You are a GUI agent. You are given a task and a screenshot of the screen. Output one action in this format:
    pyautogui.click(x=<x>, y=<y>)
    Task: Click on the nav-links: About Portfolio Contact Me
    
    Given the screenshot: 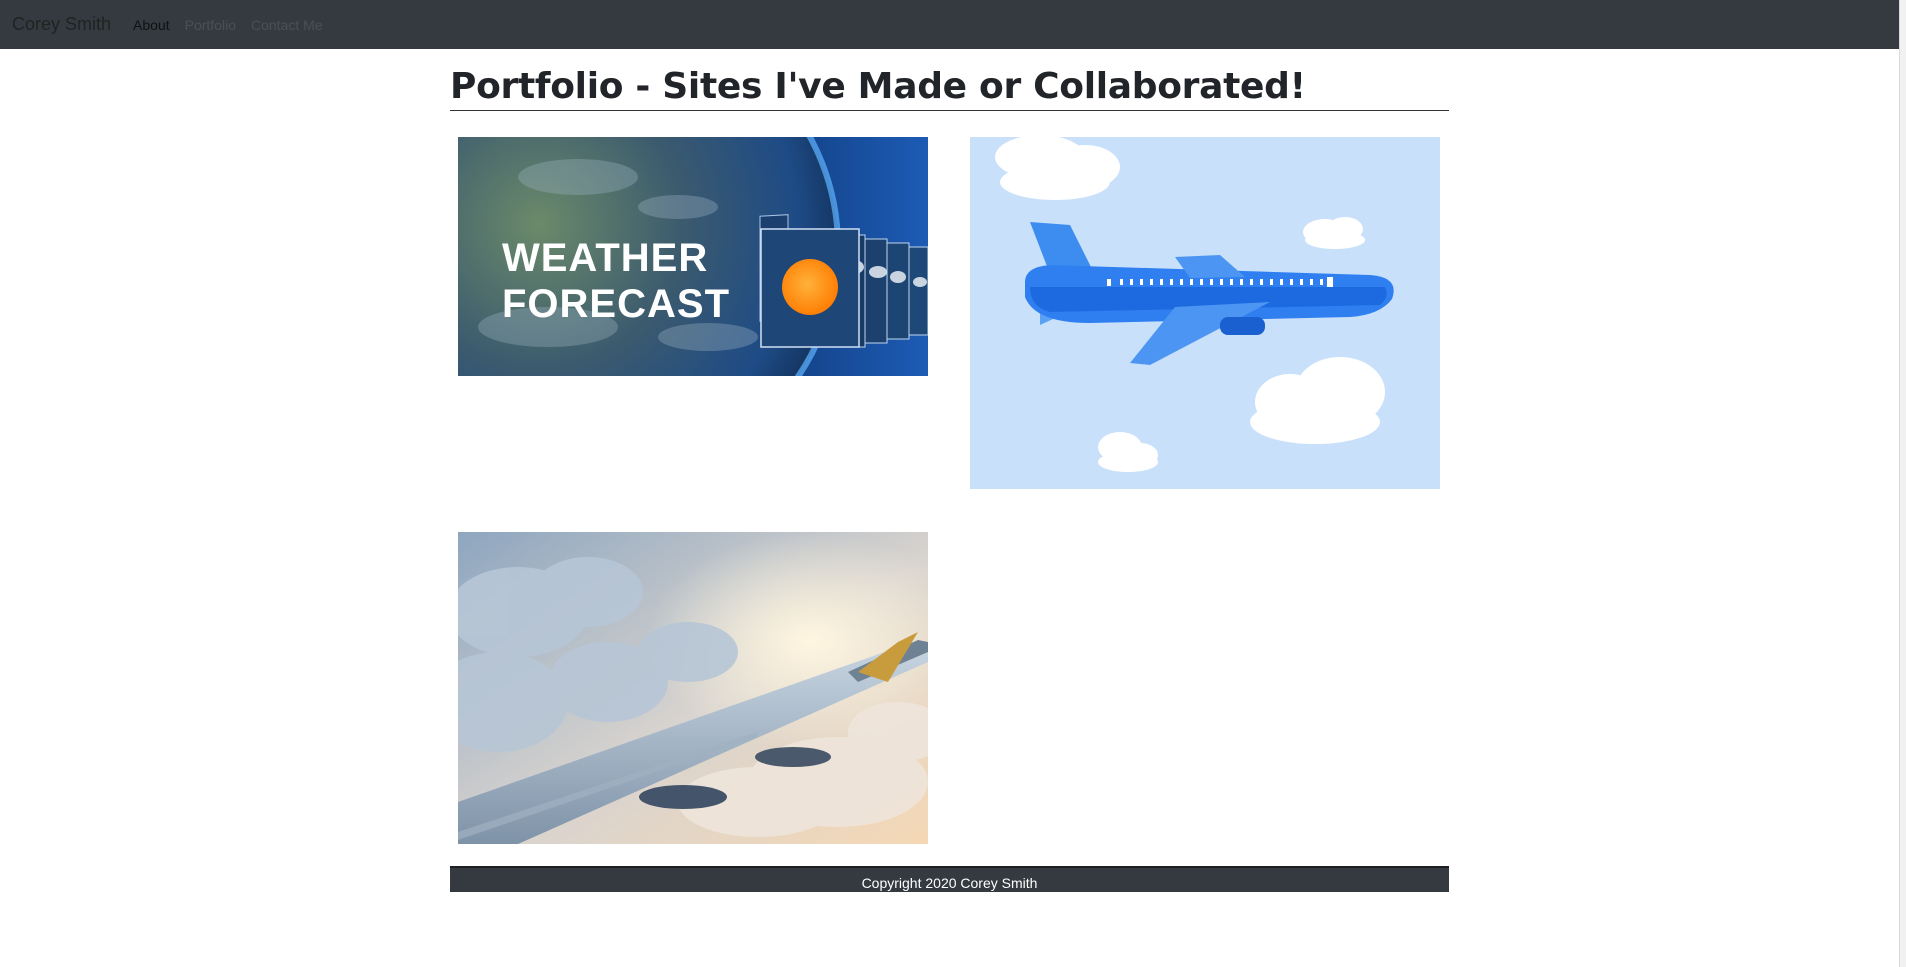 What is the action you would take?
    pyautogui.click(x=228, y=25)
    